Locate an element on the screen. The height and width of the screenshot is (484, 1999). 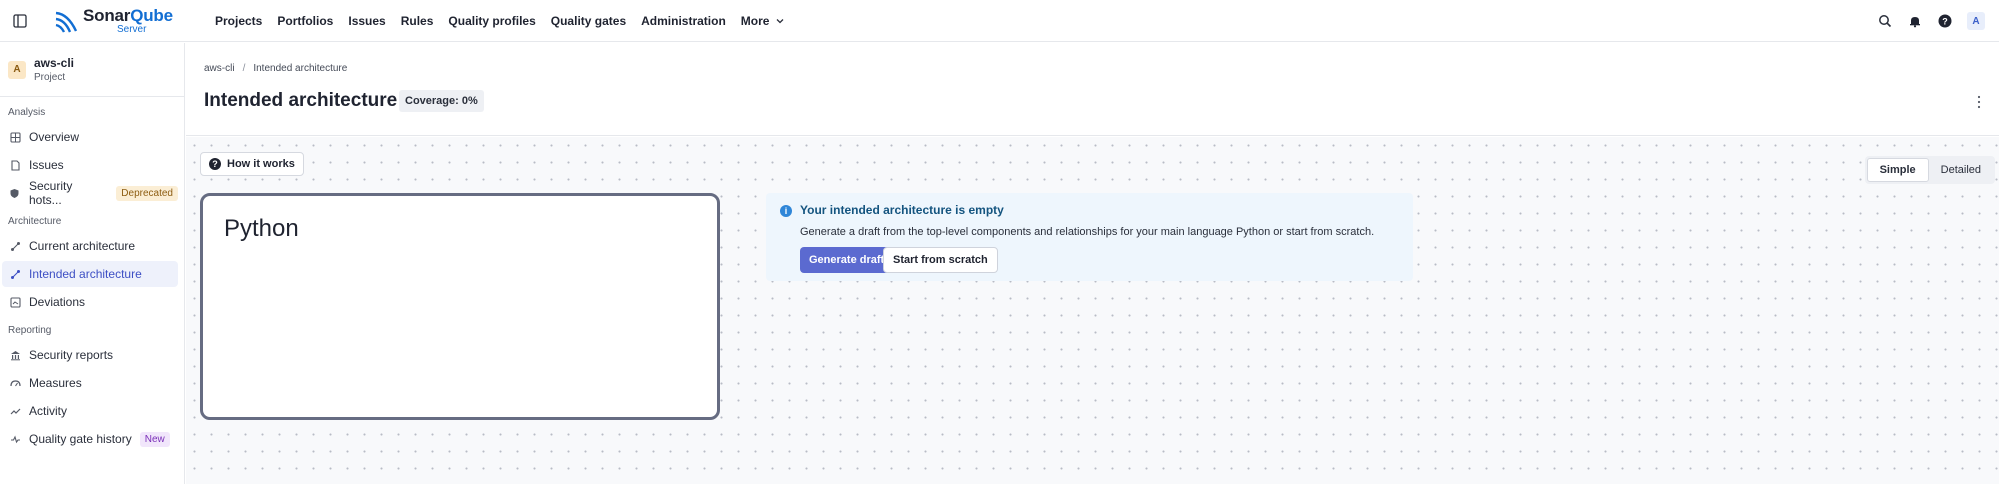
sidebar-item-label: Issues is located at coordinates (46, 165).